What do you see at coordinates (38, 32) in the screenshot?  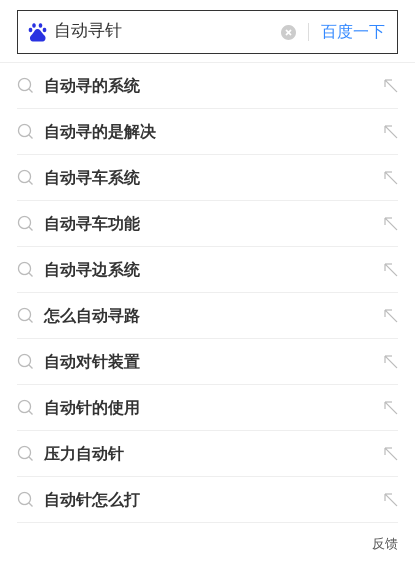 I see `paw-logo-icon` at bounding box center [38, 32].